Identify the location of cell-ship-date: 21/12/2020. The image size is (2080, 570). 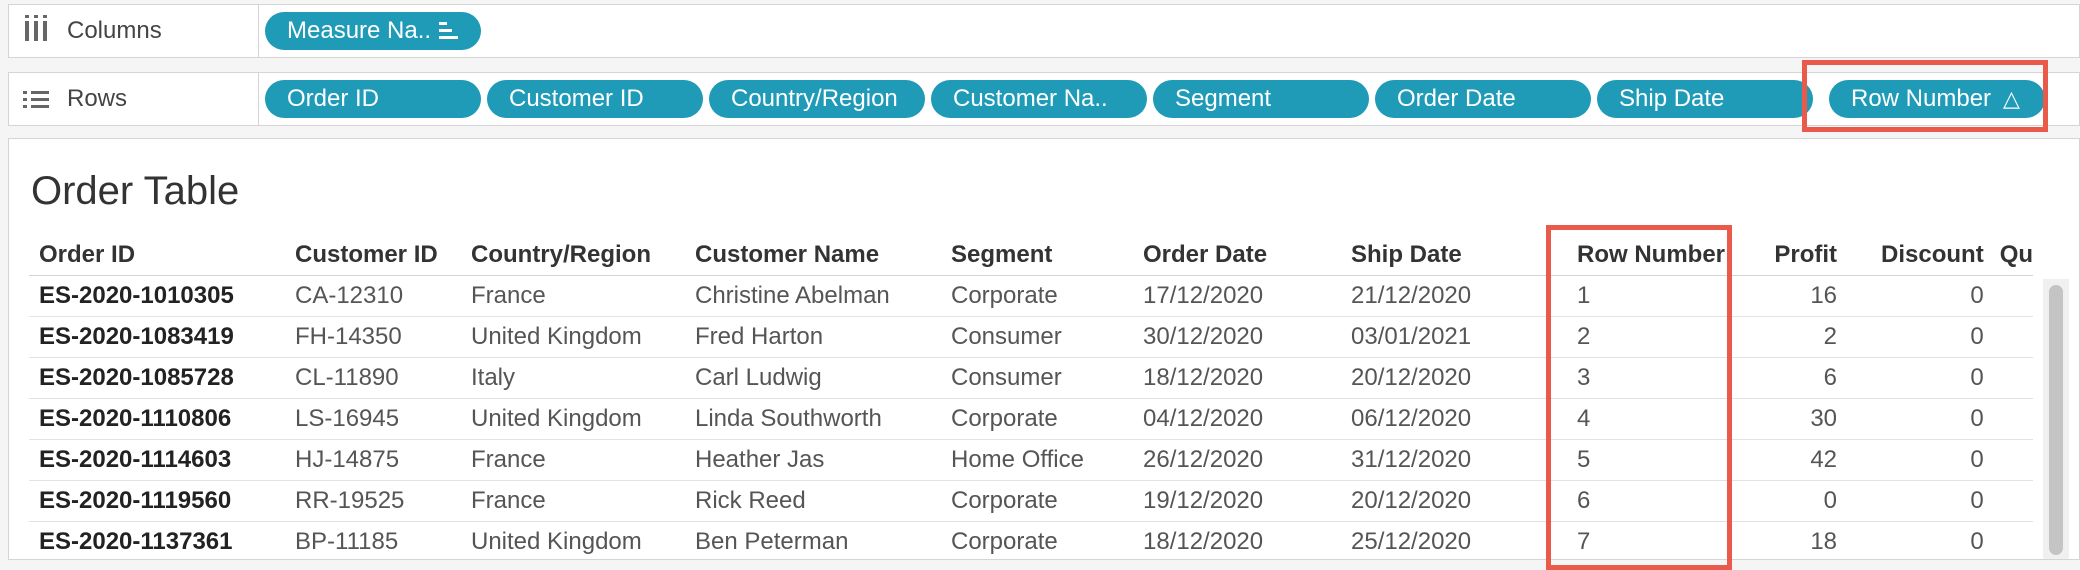
(1463, 296).